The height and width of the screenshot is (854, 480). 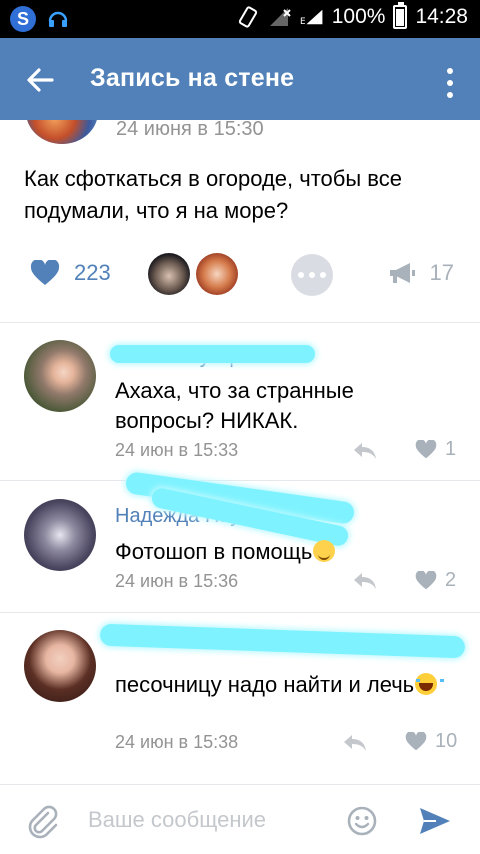 What do you see at coordinates (177, 742) in the screenshot?
I see `comment-date: 24 июн в 15:38` at bounding box center [177, 742].